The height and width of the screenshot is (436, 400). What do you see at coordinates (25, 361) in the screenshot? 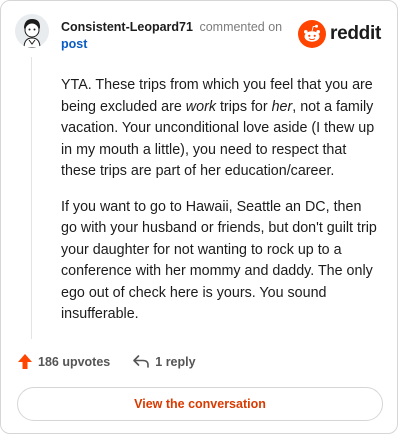
I see `upvote-arrow-icon` at bounding box center [25, 361].